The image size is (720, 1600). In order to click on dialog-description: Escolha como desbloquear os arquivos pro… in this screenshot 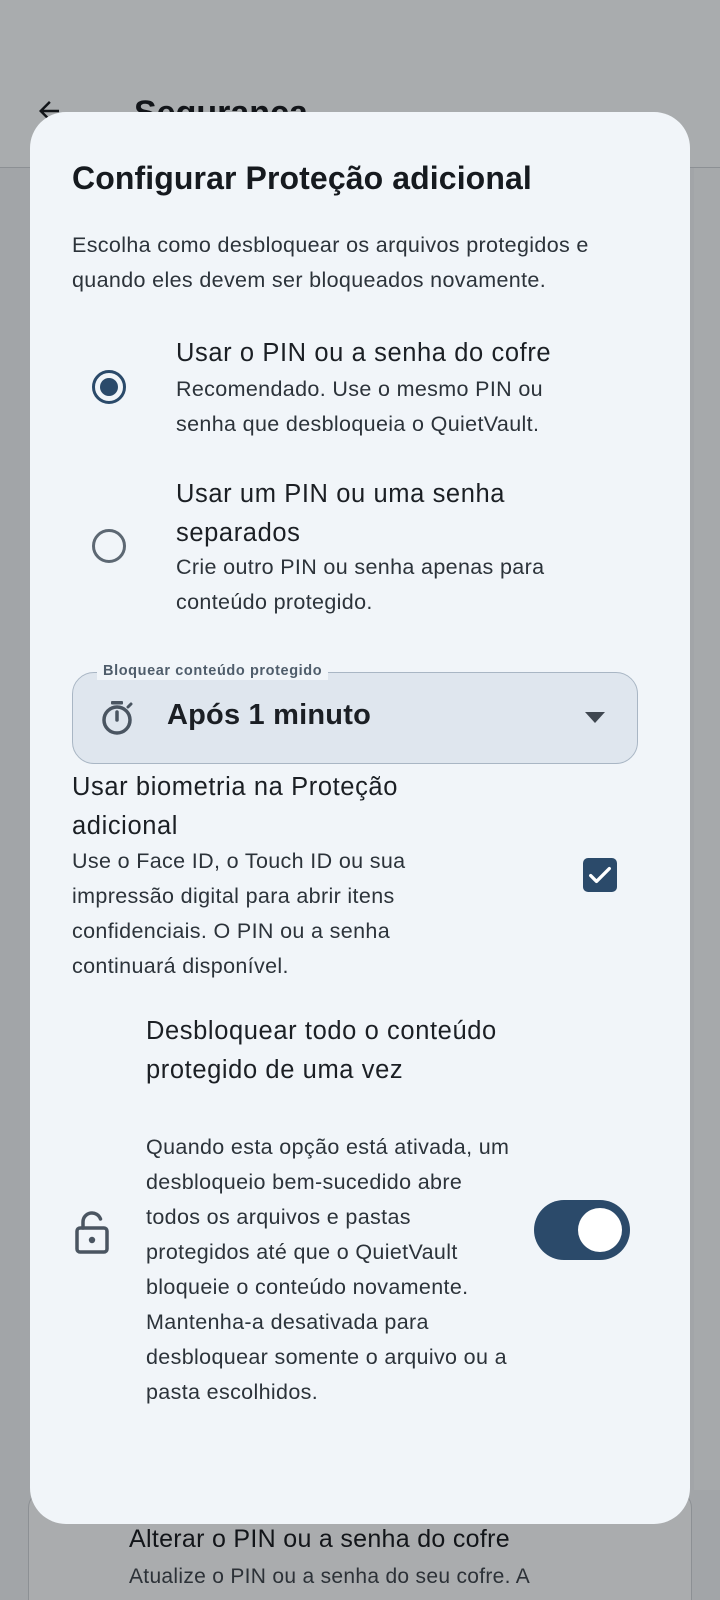, I will do `click(330, 262)`.